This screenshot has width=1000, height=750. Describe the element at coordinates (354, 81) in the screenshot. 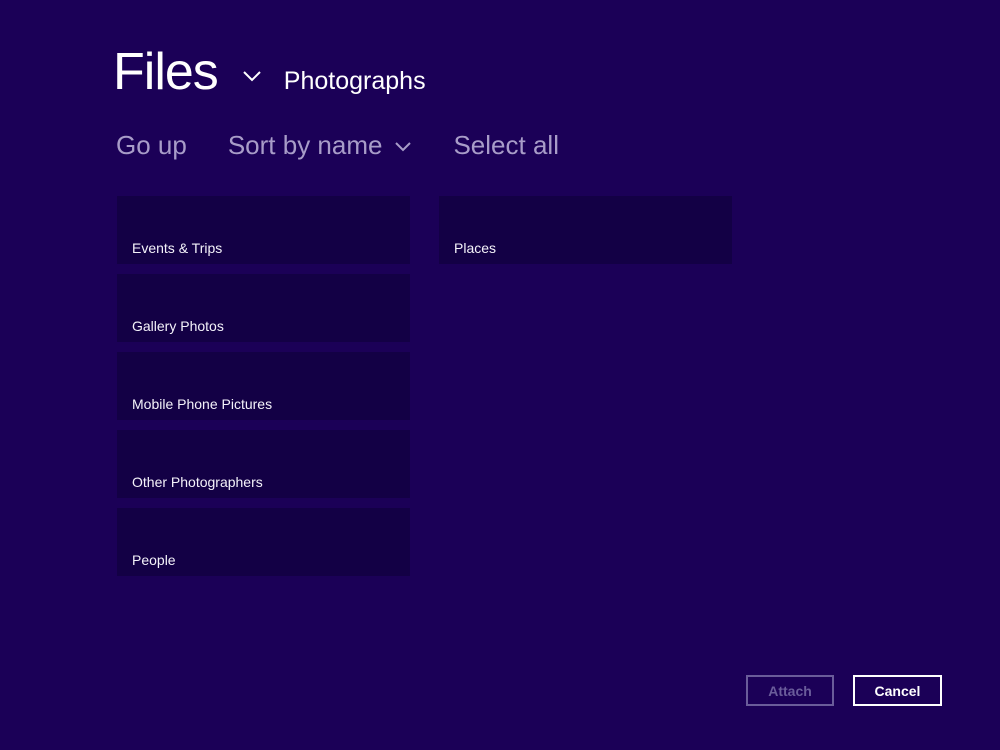

I see `current-location: Photographs` at that location.